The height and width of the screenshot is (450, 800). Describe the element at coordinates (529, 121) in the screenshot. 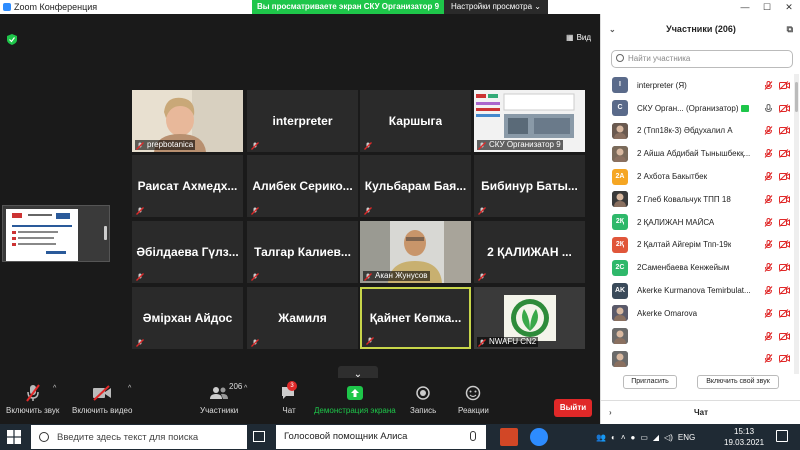

I see `video-tile: СКУ Организатор 9` at that location.